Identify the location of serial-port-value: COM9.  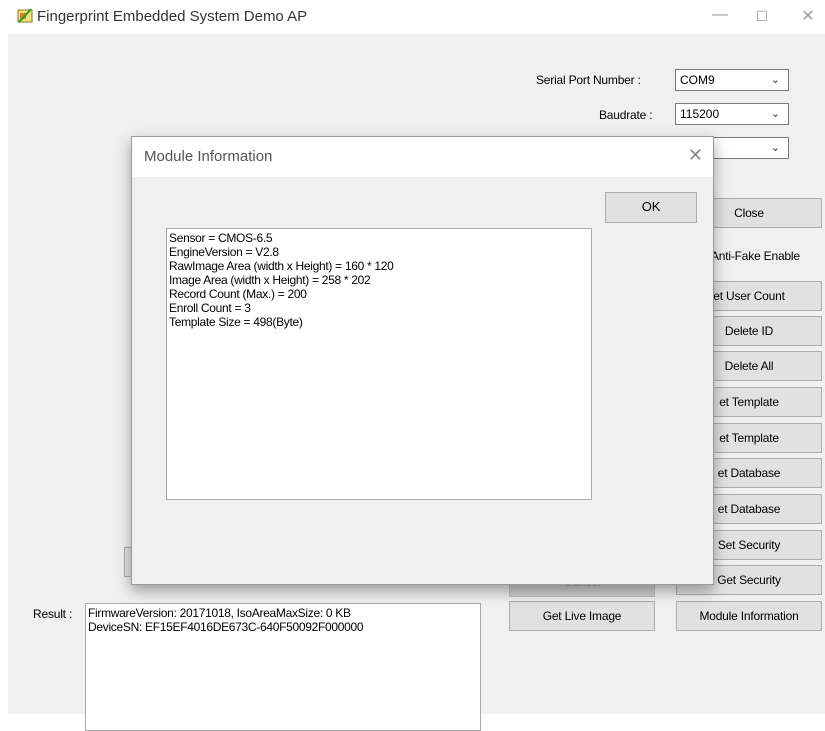
(697, 80).